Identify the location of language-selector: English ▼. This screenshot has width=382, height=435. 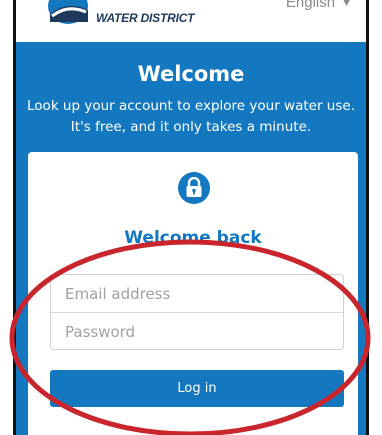
(319, 5).